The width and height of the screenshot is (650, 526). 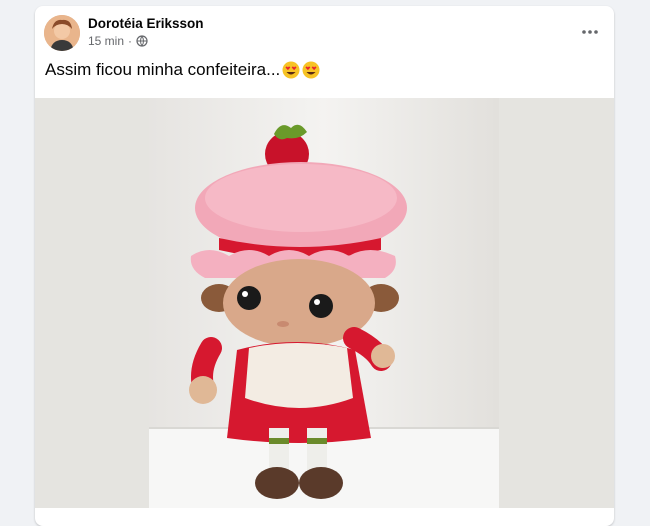 I want to click on author-name: Dorotéia Eriksson, so click(x=146, y=23).